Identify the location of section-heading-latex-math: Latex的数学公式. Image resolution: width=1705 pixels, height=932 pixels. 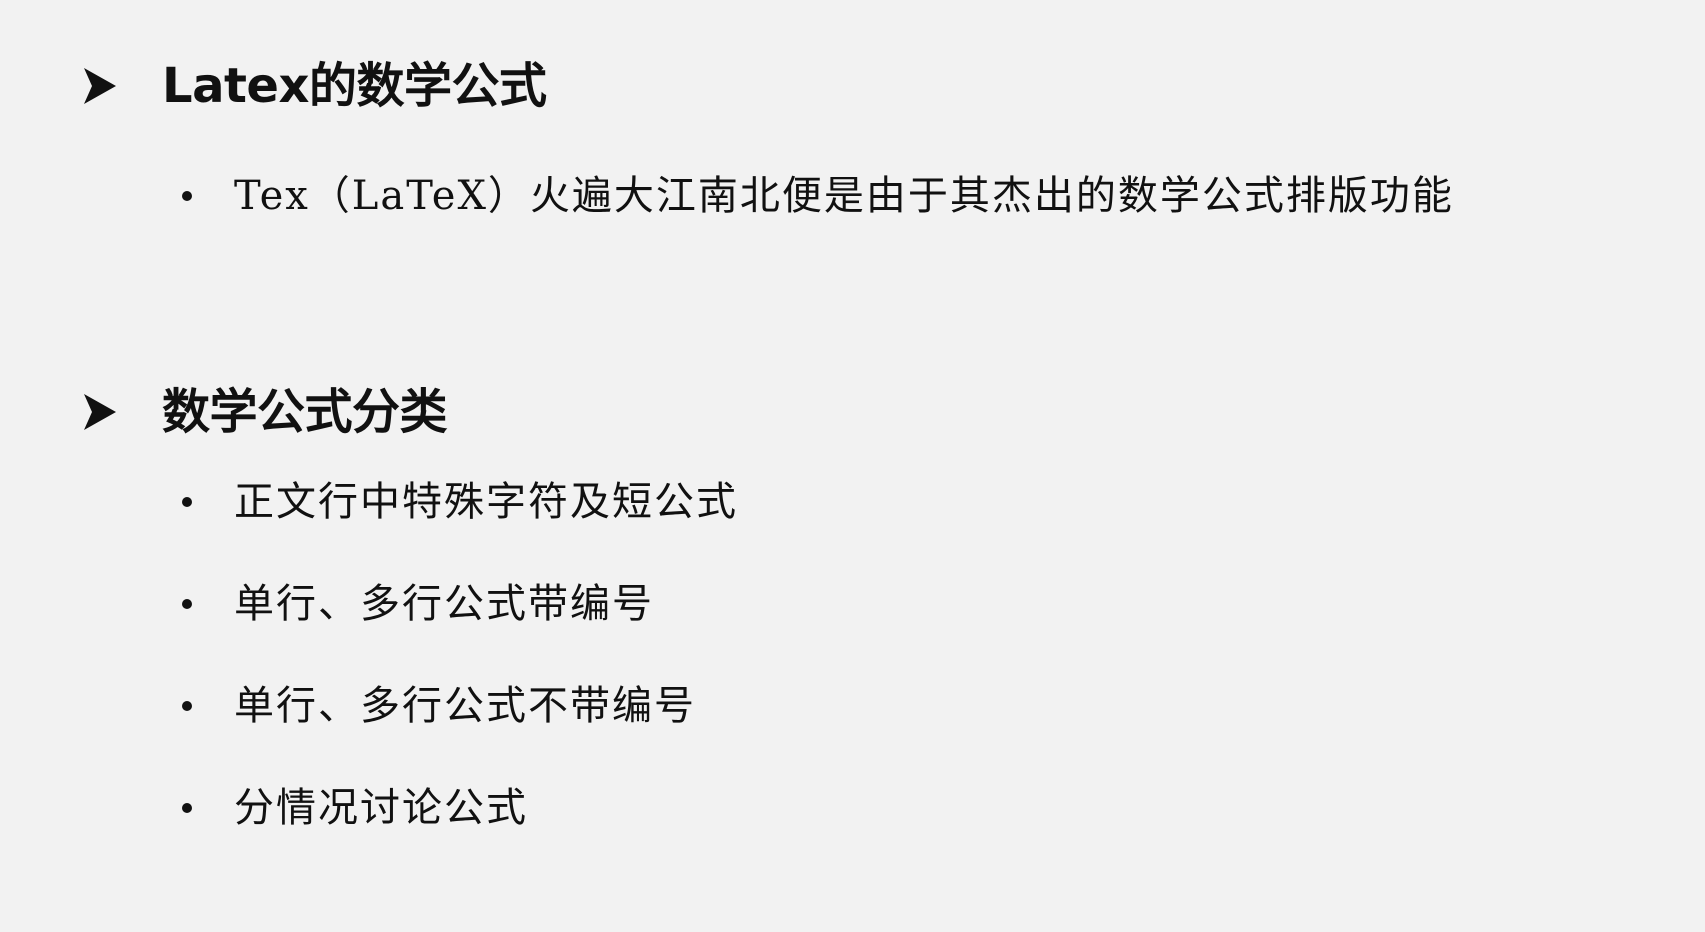
(314, 86).